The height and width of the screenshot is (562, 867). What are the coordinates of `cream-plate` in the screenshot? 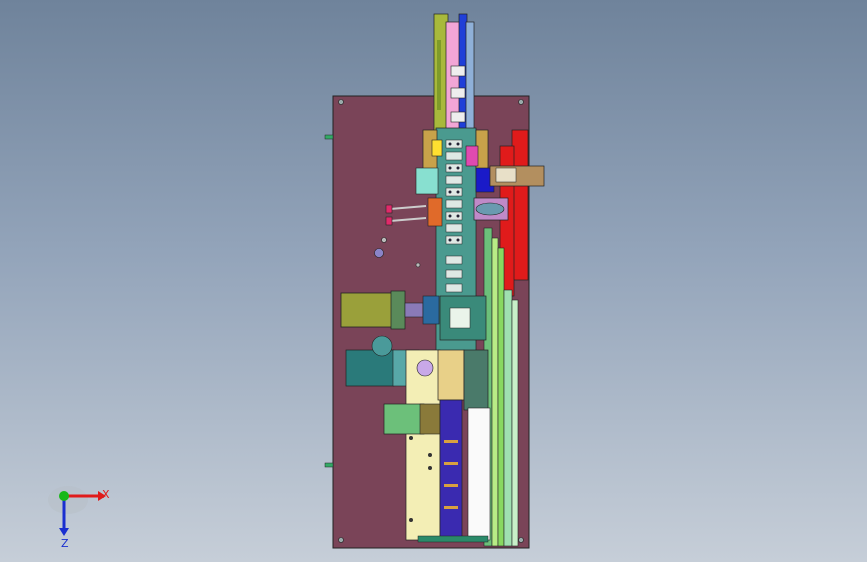 It's located at (423, 445).